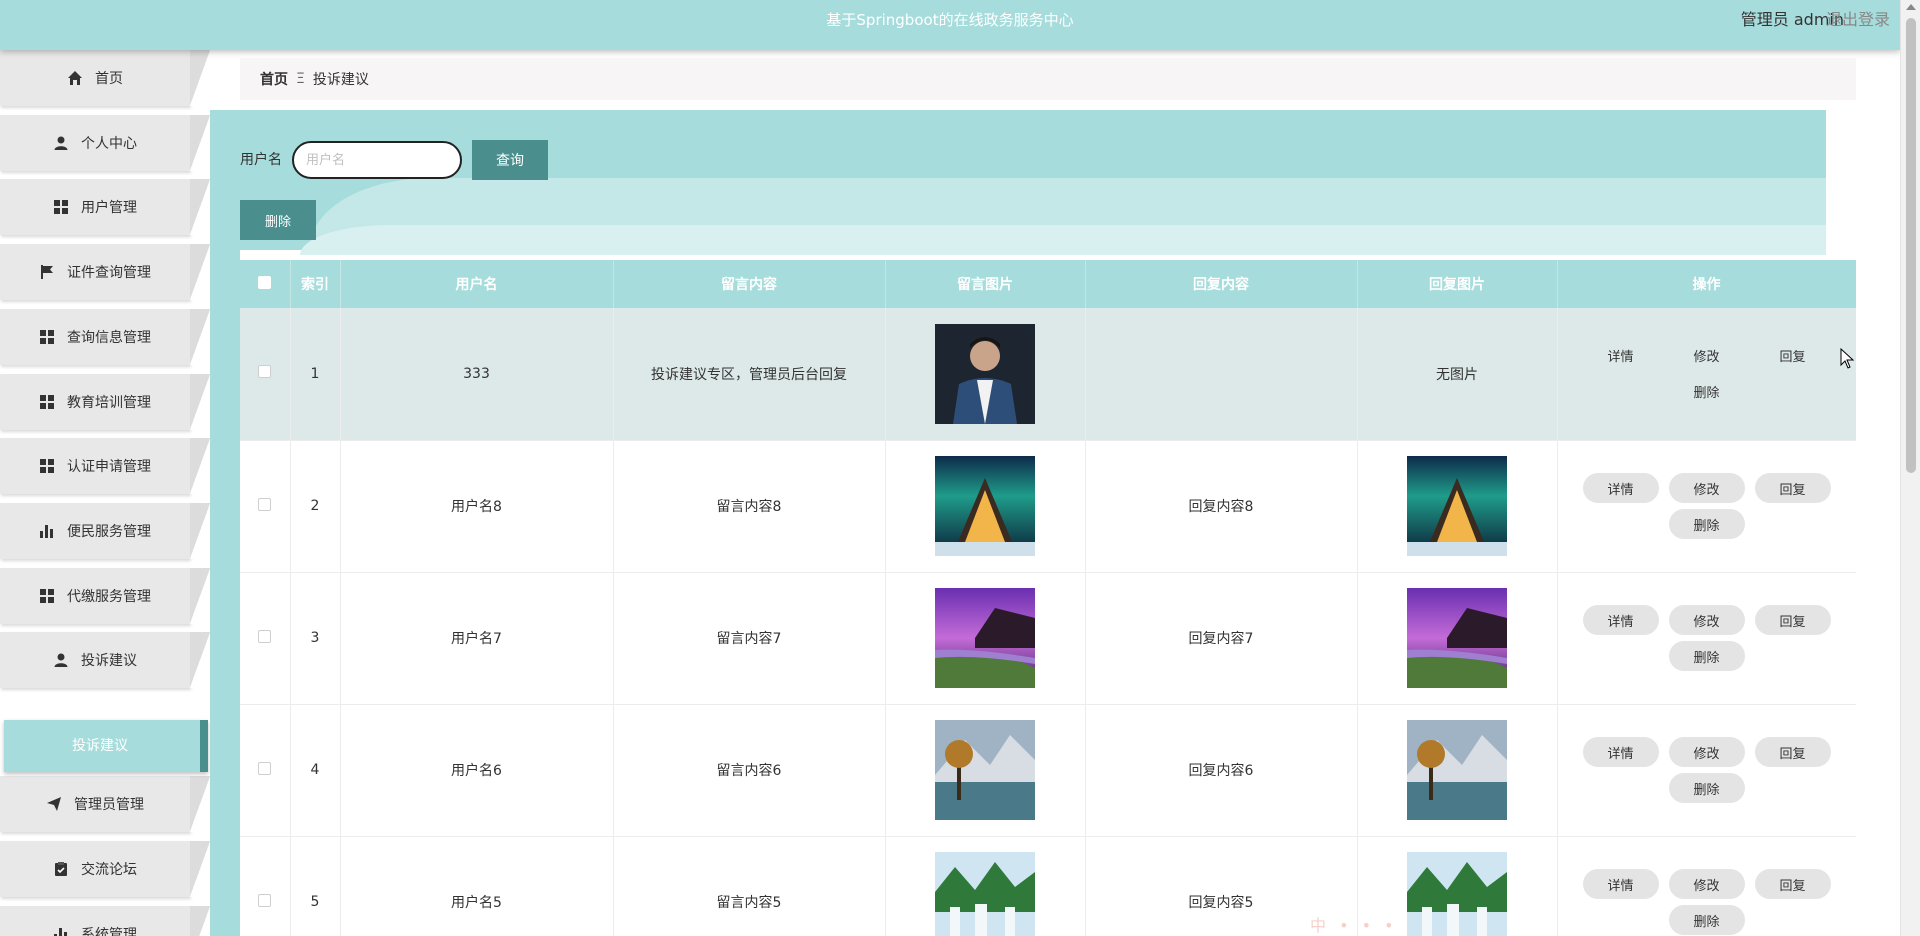 This screenshot has height=936, width=1920. I want to click on bar-chart-icon, so click(61, 931).